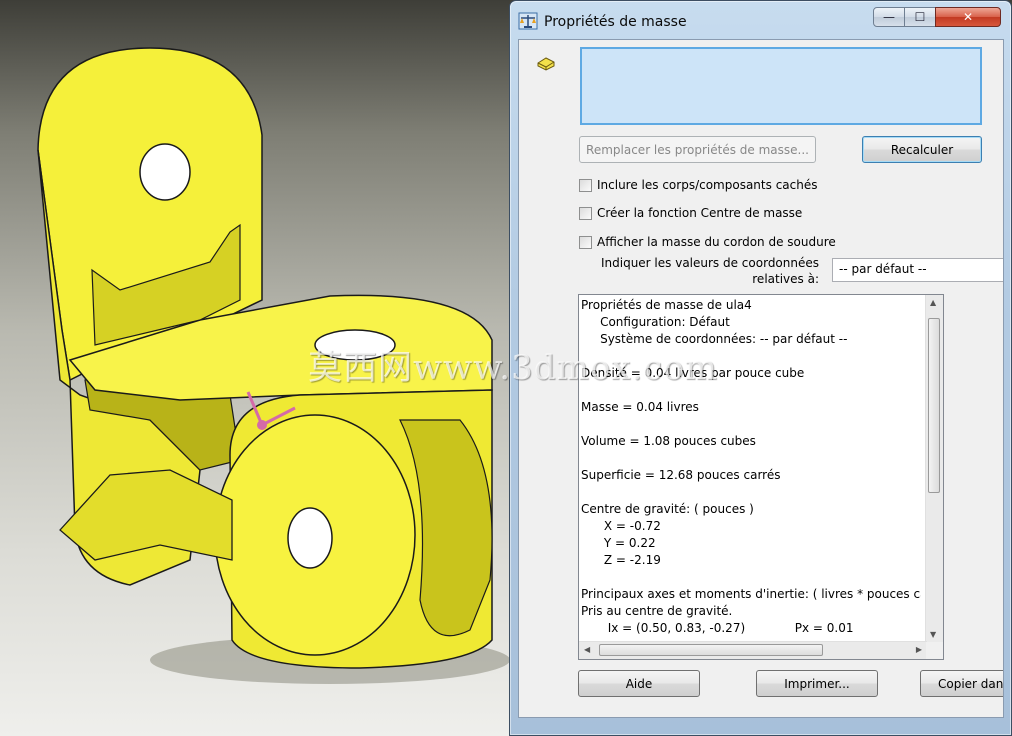 The image size is (1012, 736). Describe the element at coordinates (933, 634) in the screenshot. I see `scroll-down-arrow-icon: ▼` at that location.